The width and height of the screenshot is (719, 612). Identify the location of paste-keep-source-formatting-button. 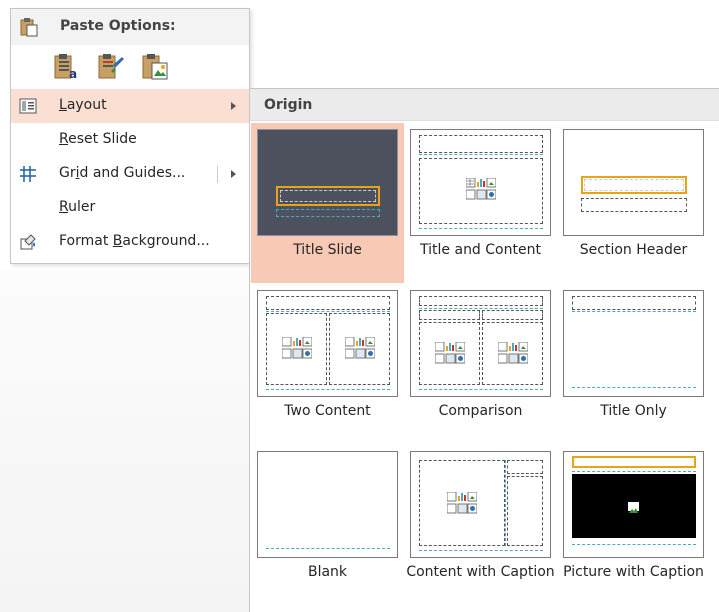
(111, 67).